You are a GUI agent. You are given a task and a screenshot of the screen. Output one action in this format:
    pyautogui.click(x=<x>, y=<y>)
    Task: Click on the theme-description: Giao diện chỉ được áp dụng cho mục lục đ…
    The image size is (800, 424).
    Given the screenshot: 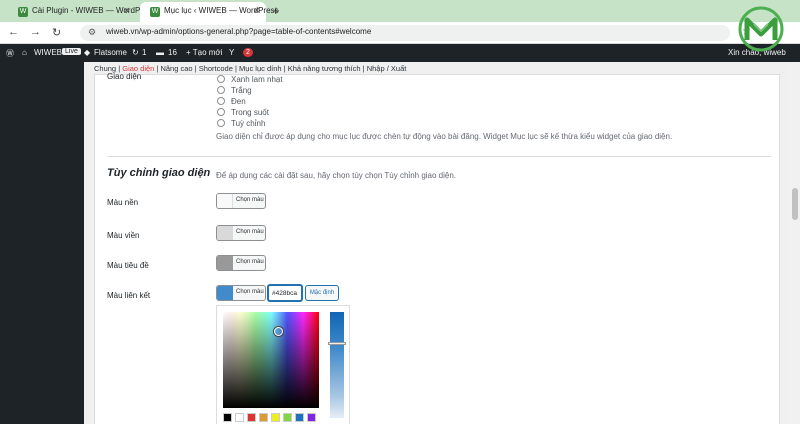 What is the action you would take?
    pyautogui.click(x=444, y=136)
    